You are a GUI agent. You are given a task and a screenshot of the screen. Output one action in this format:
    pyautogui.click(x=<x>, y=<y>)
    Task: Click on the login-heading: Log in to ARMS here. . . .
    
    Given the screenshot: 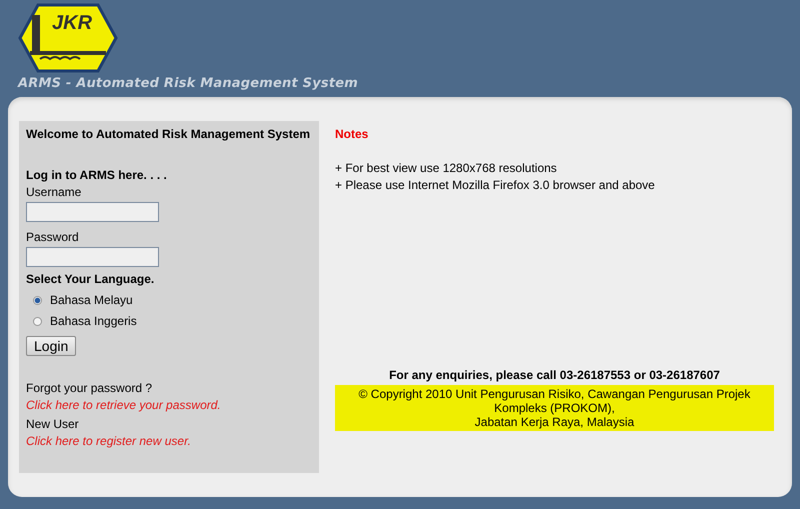 What is the action you would take?
    pyautogui.click(x=96, y=175)
    